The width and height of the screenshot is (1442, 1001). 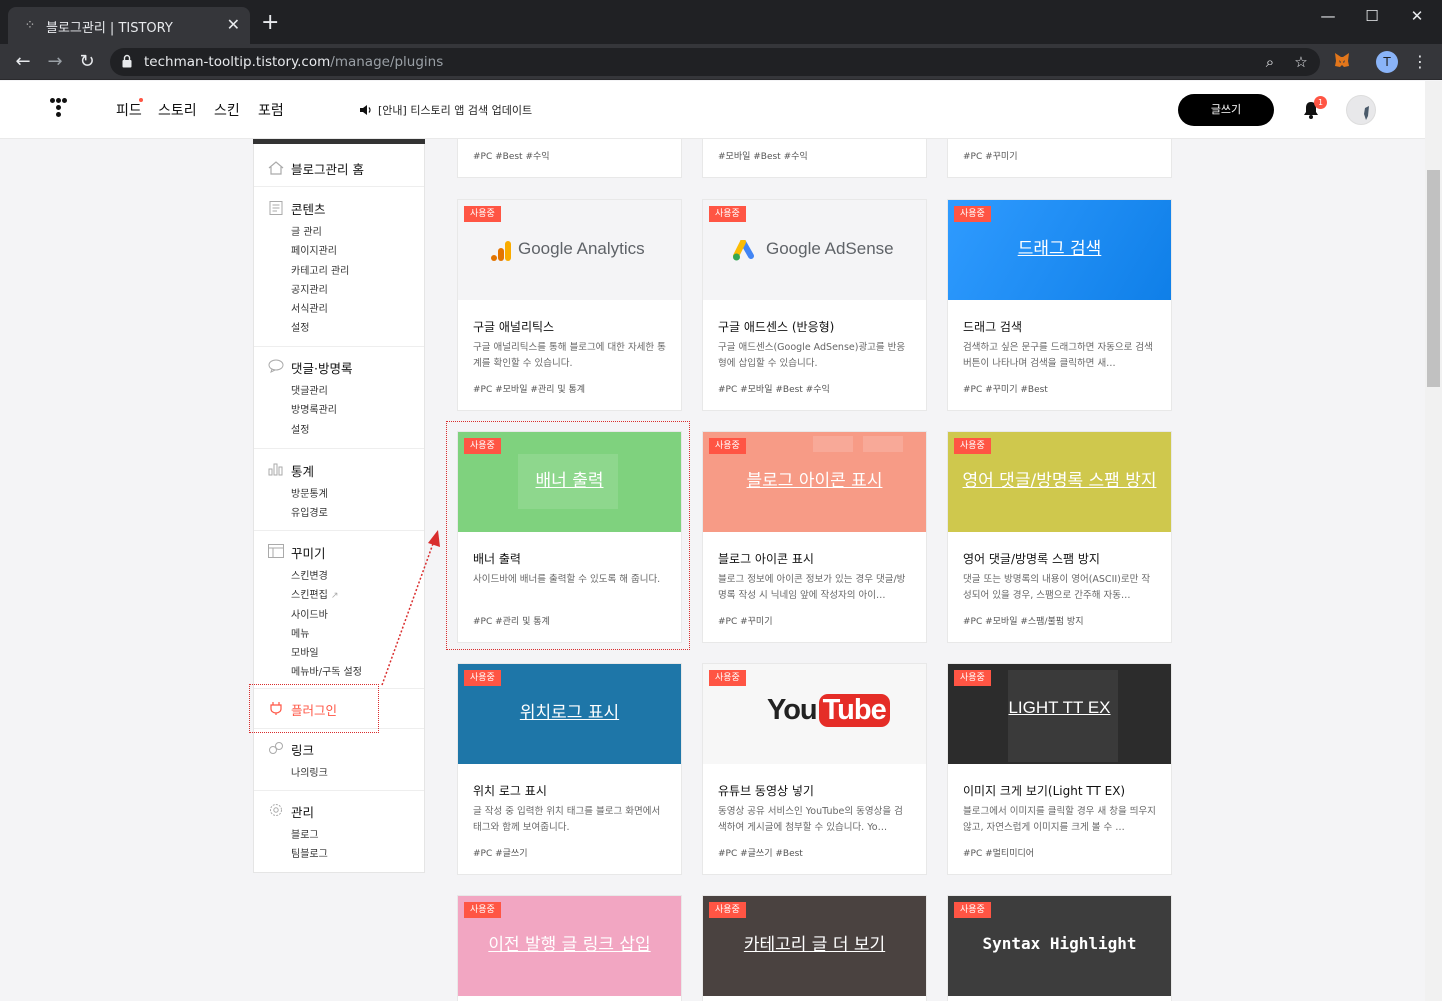 What do you see at coordinates (309, 771) in the screenshot?
I see `sidebar-item-my-links: 나의링크` at bounding box center [309, 771].